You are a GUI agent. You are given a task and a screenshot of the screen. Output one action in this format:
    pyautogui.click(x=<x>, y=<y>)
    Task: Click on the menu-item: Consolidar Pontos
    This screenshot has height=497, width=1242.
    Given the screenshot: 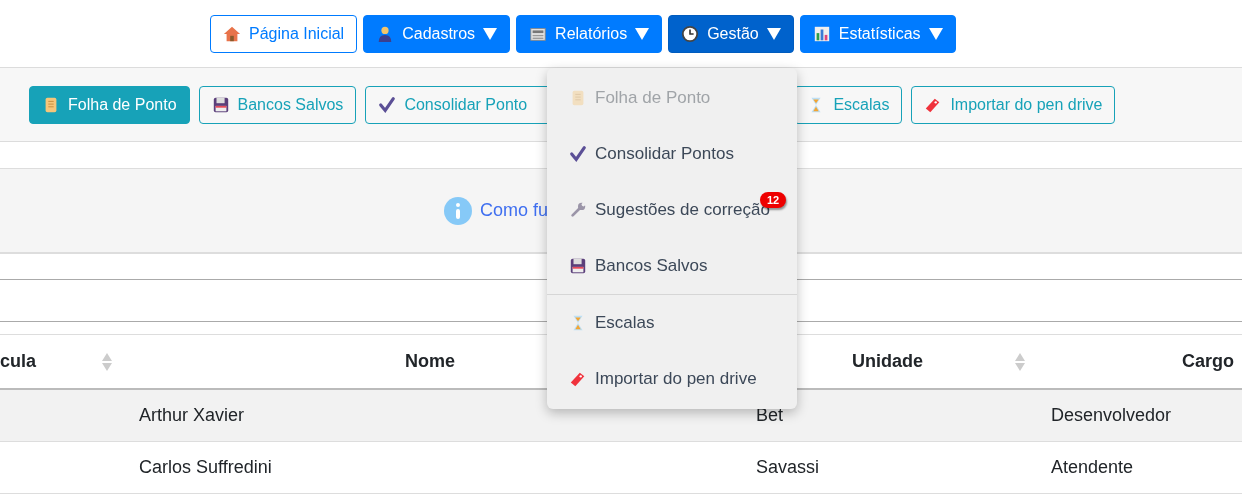 What is the action you would take?
    pyautogui.click(x=672, y=154)
    